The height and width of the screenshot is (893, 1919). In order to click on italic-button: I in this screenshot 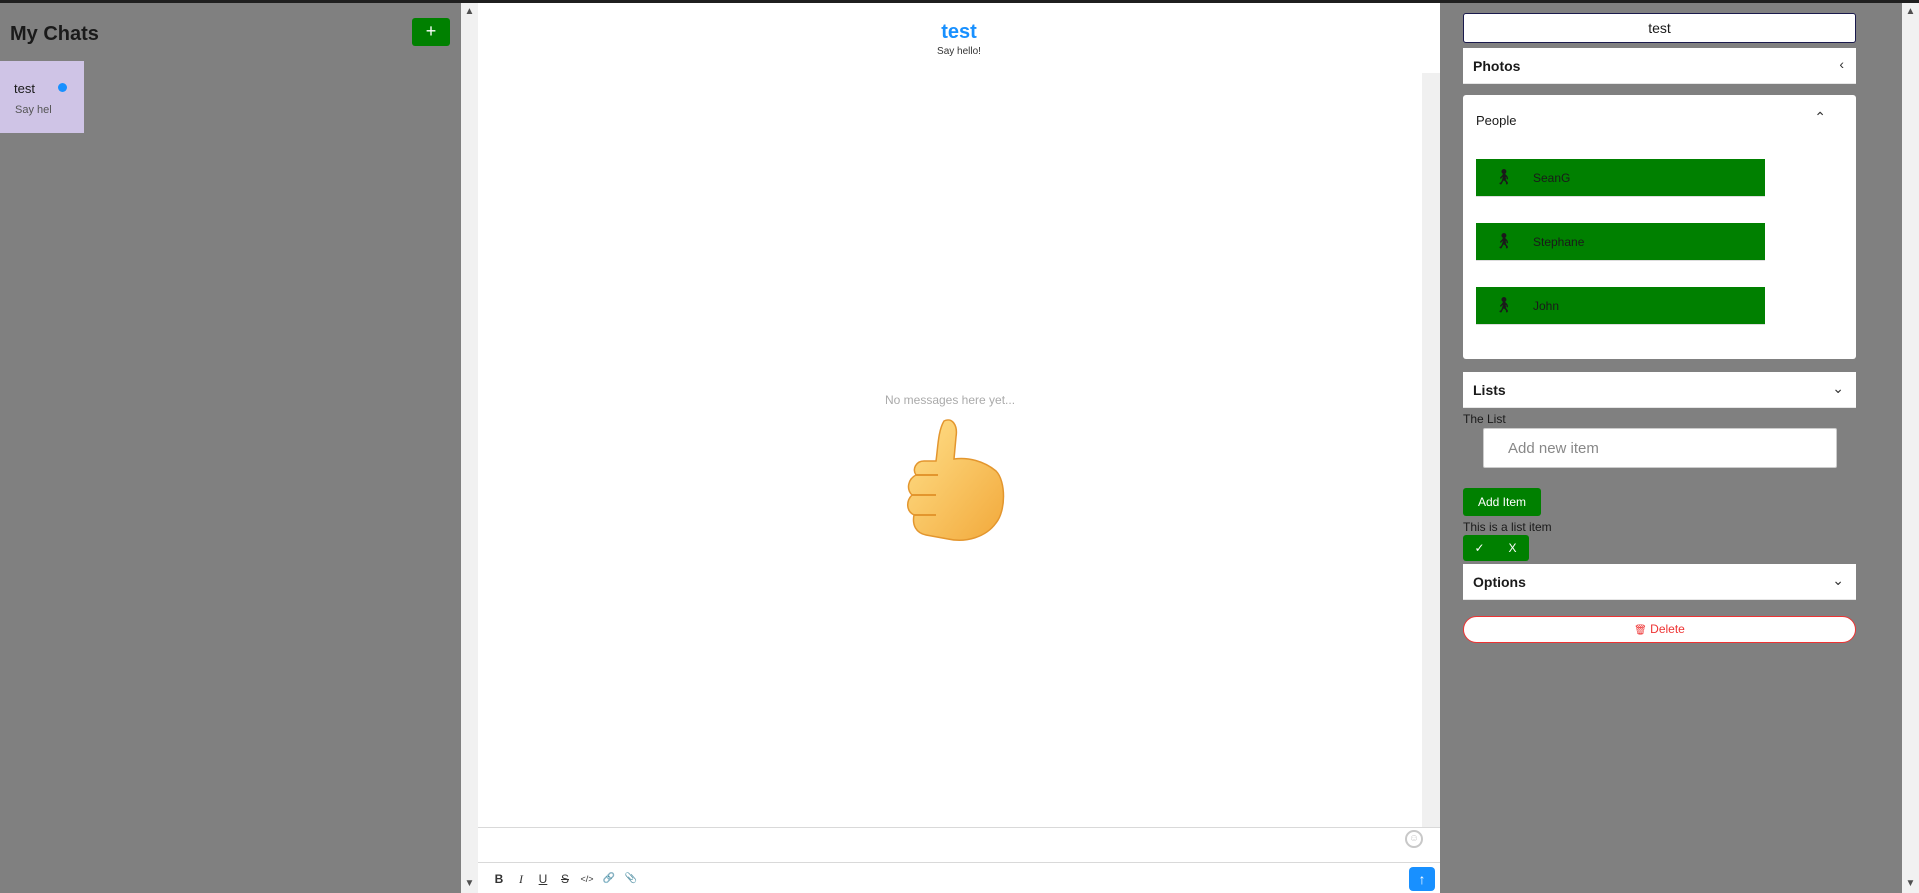, I will do `click(521, 879)`.